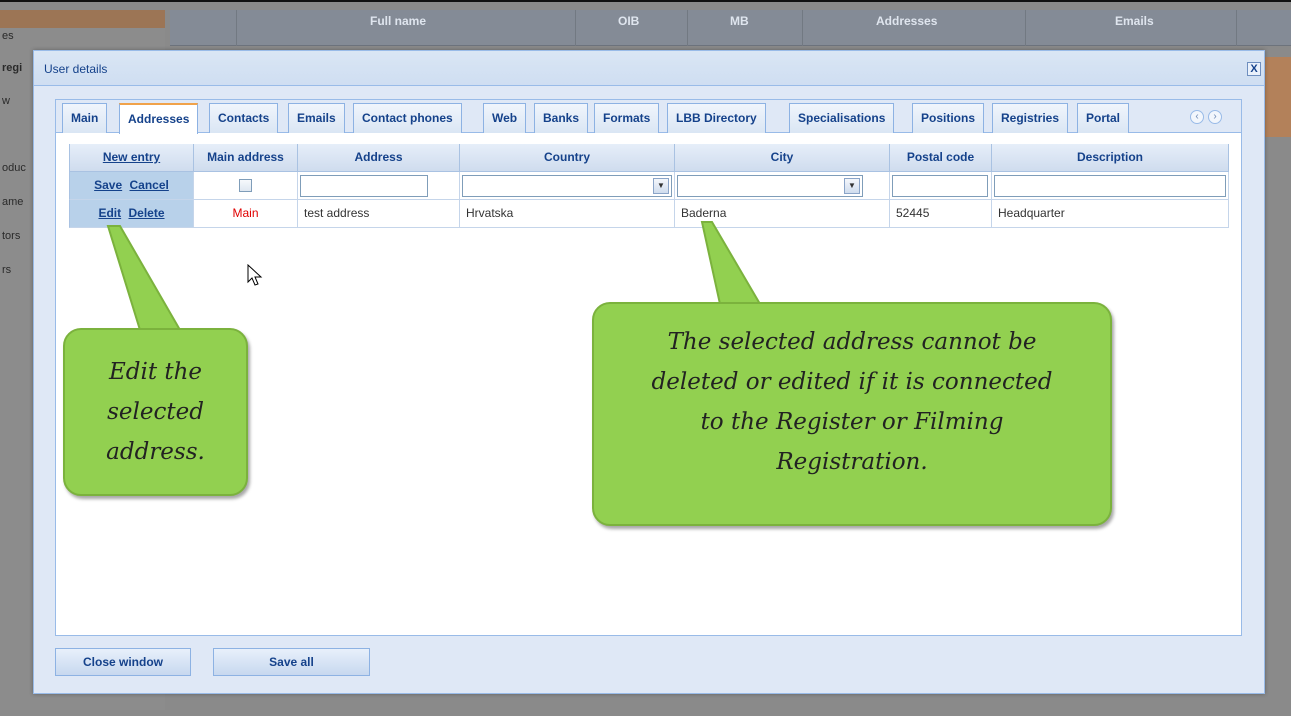 Image resolution: width=1291 pixels, height=716 pixels. I want to click on callout-line: The selected address cannot be, so click(852, 342).